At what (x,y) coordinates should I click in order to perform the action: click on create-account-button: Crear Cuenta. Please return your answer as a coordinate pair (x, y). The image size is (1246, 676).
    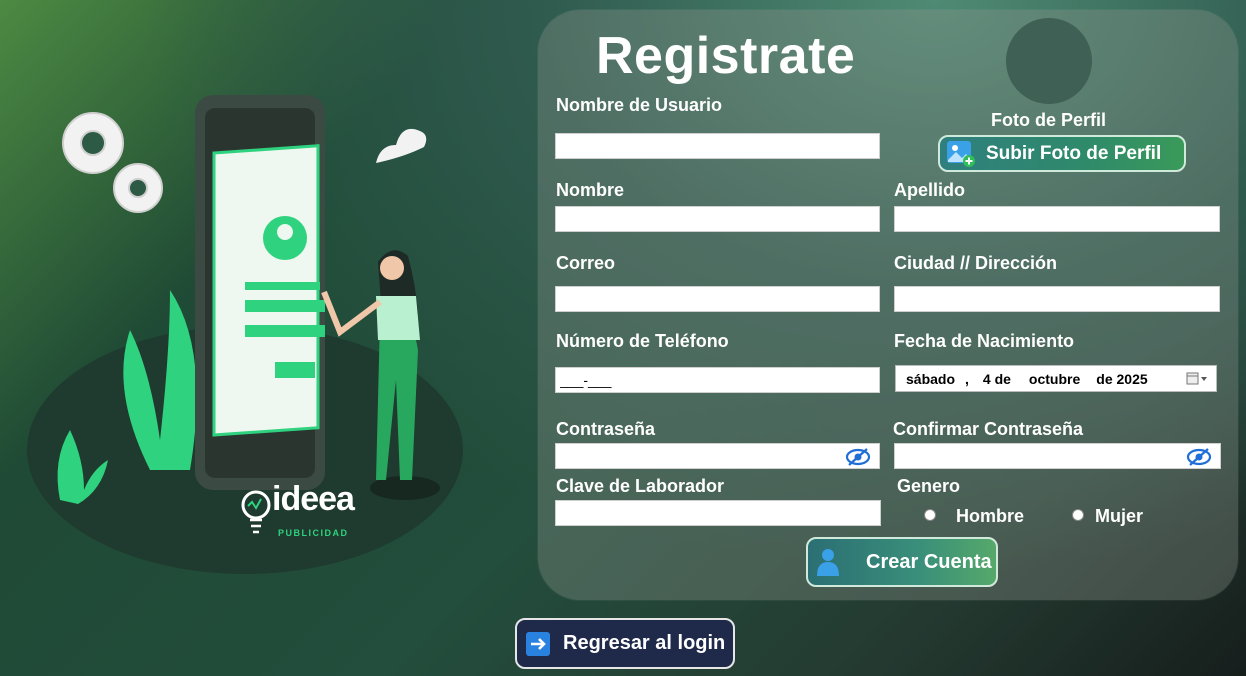
    Looking at the image, I should click on (902, 562).